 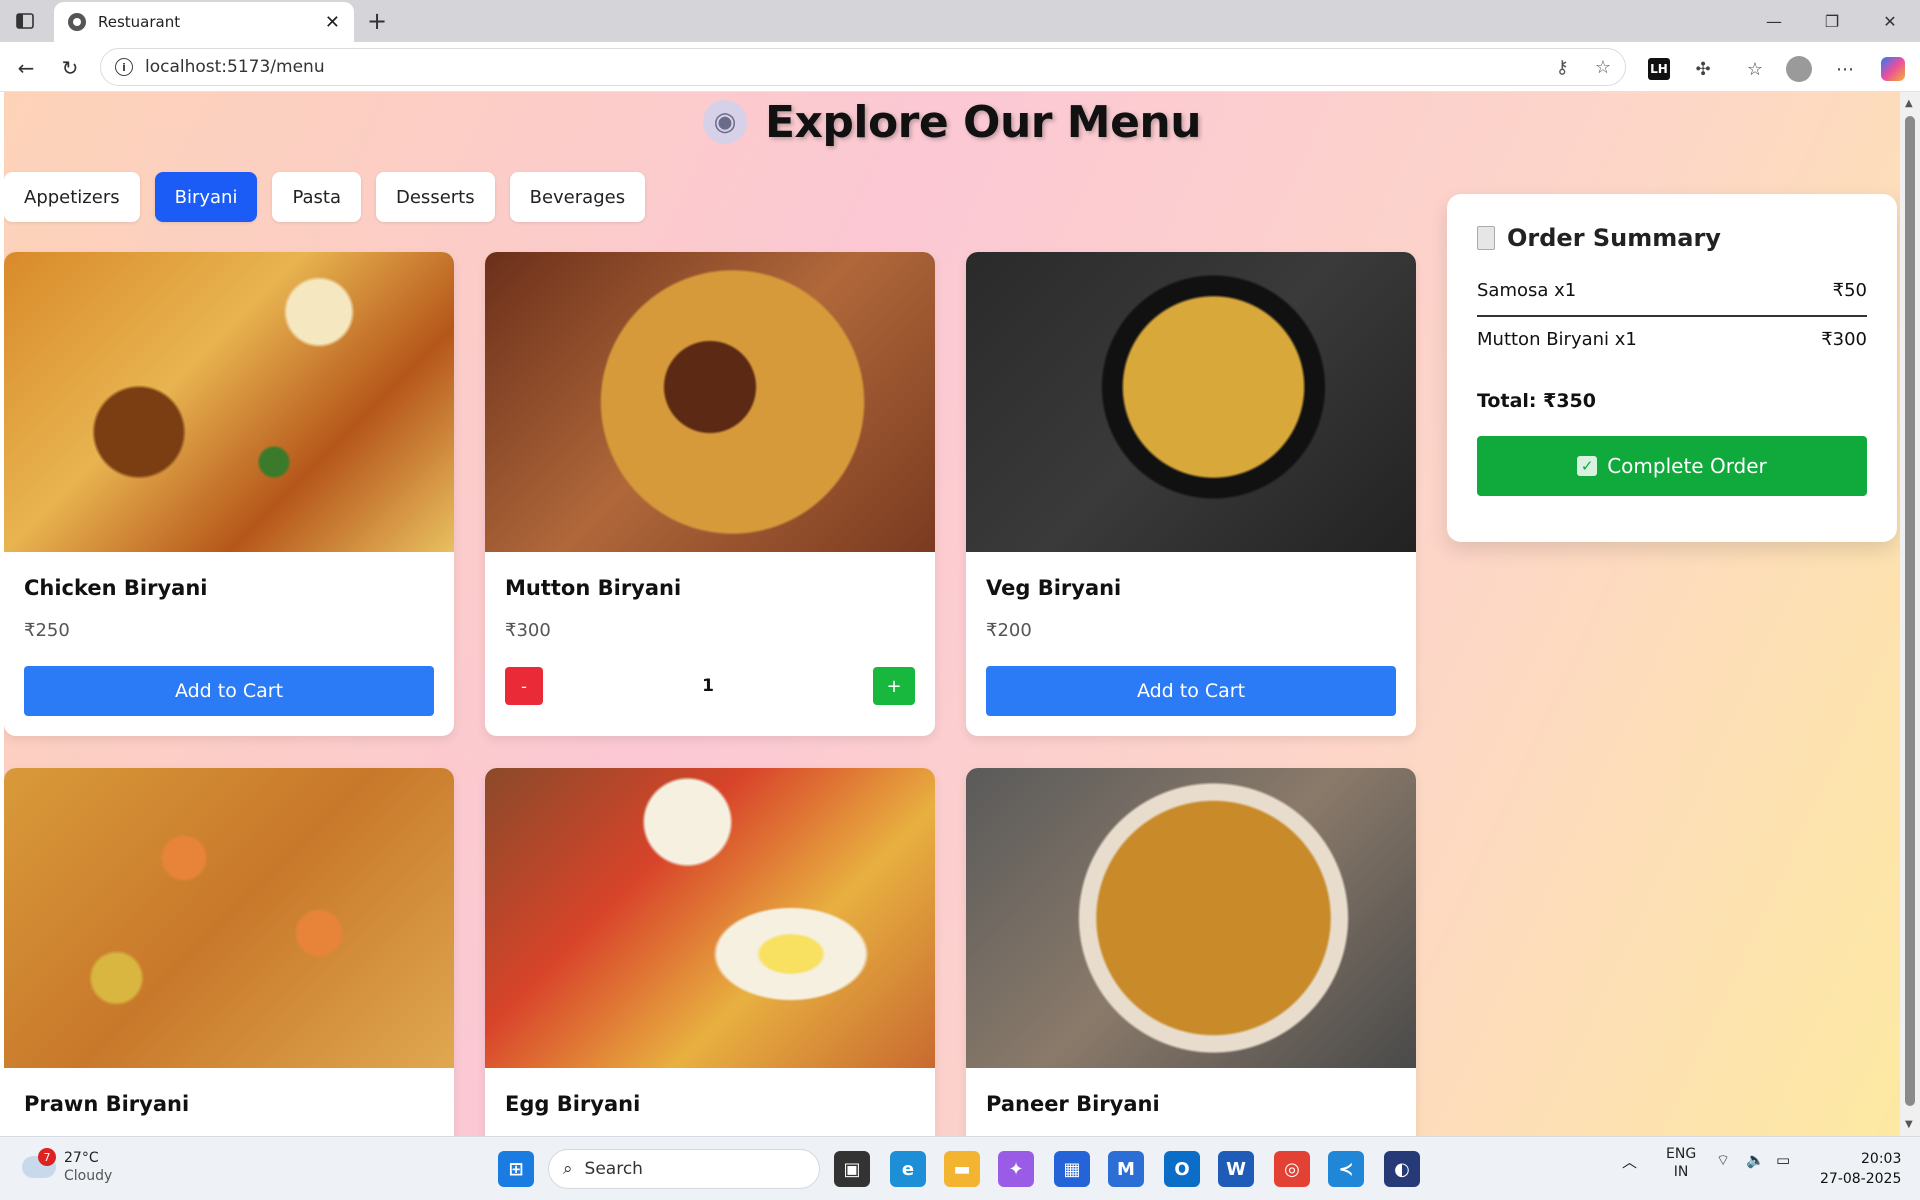 I want to click on extension-lh-icon: LH, so click(x=1659, y=69).